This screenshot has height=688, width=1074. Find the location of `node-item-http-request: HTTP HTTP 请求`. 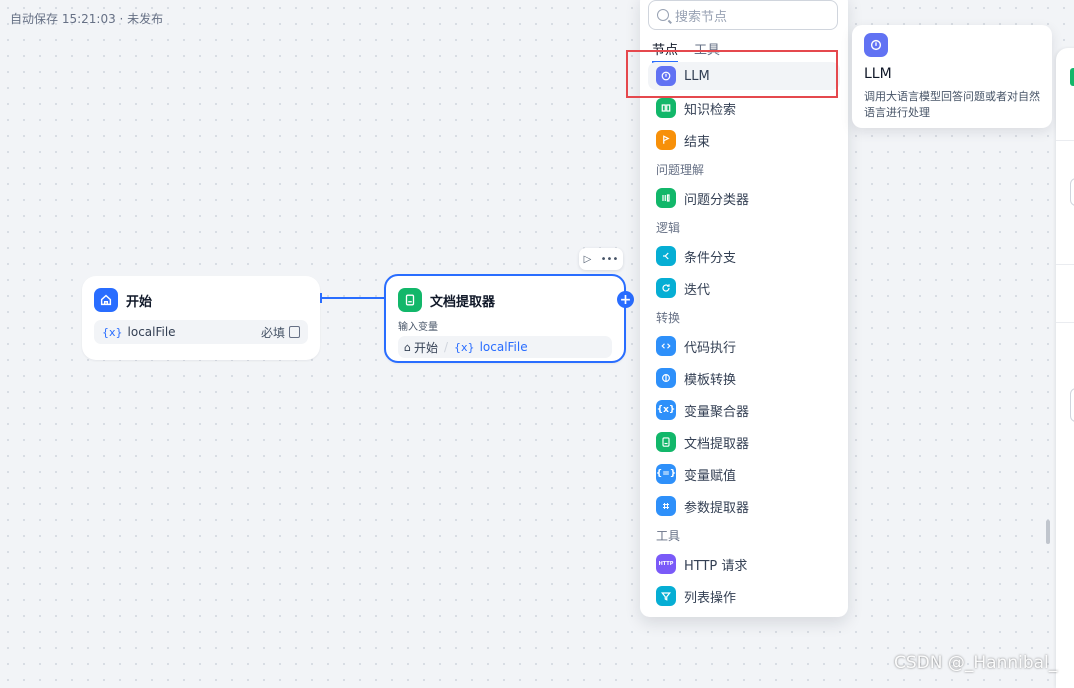

node-item-http-request: HTTP HTTP 请求 is located at coordinates (744, 564).